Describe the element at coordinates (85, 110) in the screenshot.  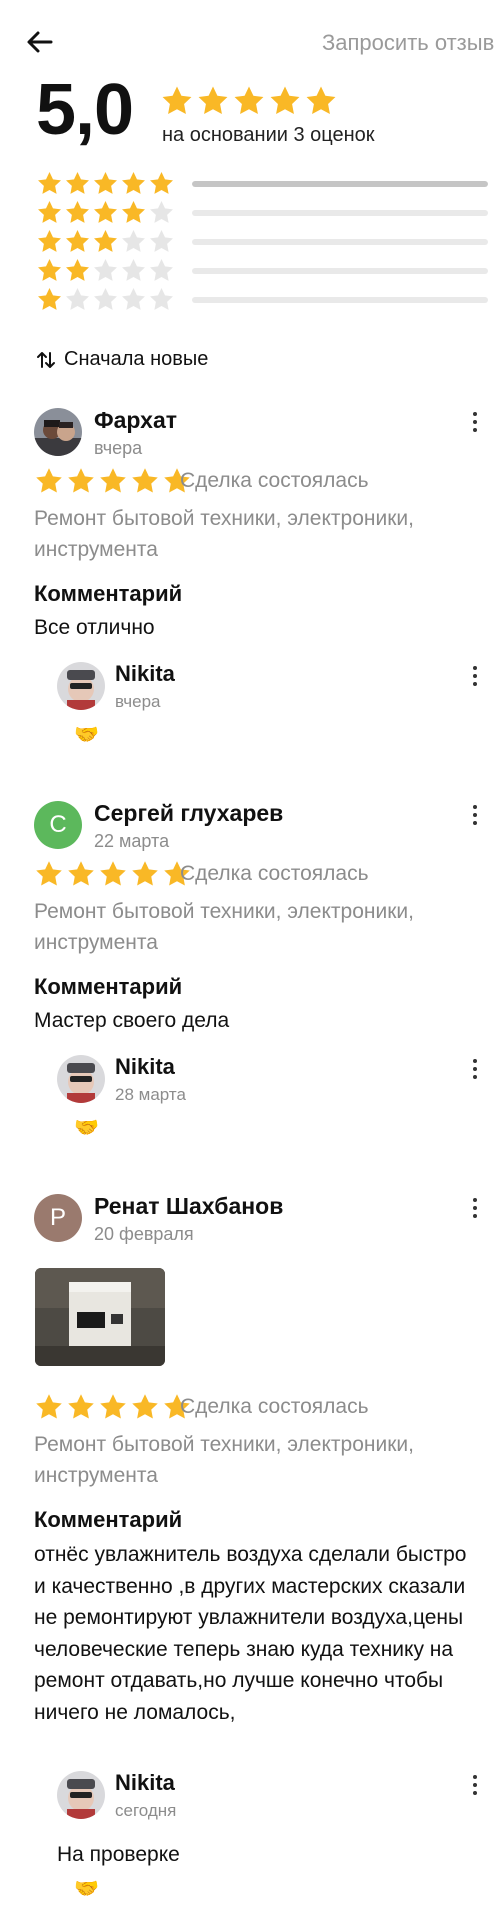
I see `average-rating: 5,0` at that location.